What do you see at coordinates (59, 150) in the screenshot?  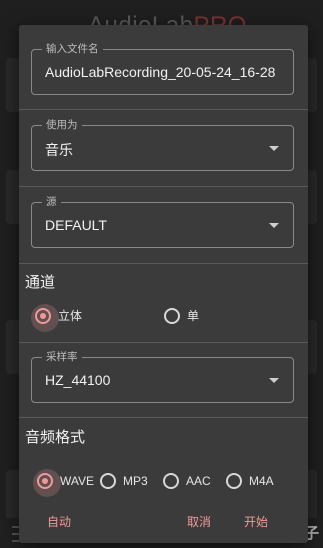 I see `use-as-value: 音乐` at bounding box center [59, 150].